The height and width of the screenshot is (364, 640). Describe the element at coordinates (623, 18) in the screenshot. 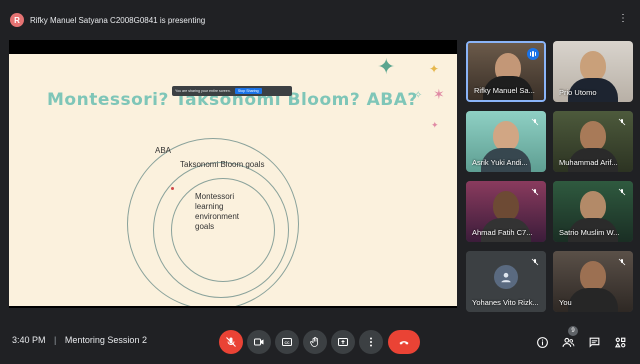

I see `more-options-icon: ⋮` at that location.